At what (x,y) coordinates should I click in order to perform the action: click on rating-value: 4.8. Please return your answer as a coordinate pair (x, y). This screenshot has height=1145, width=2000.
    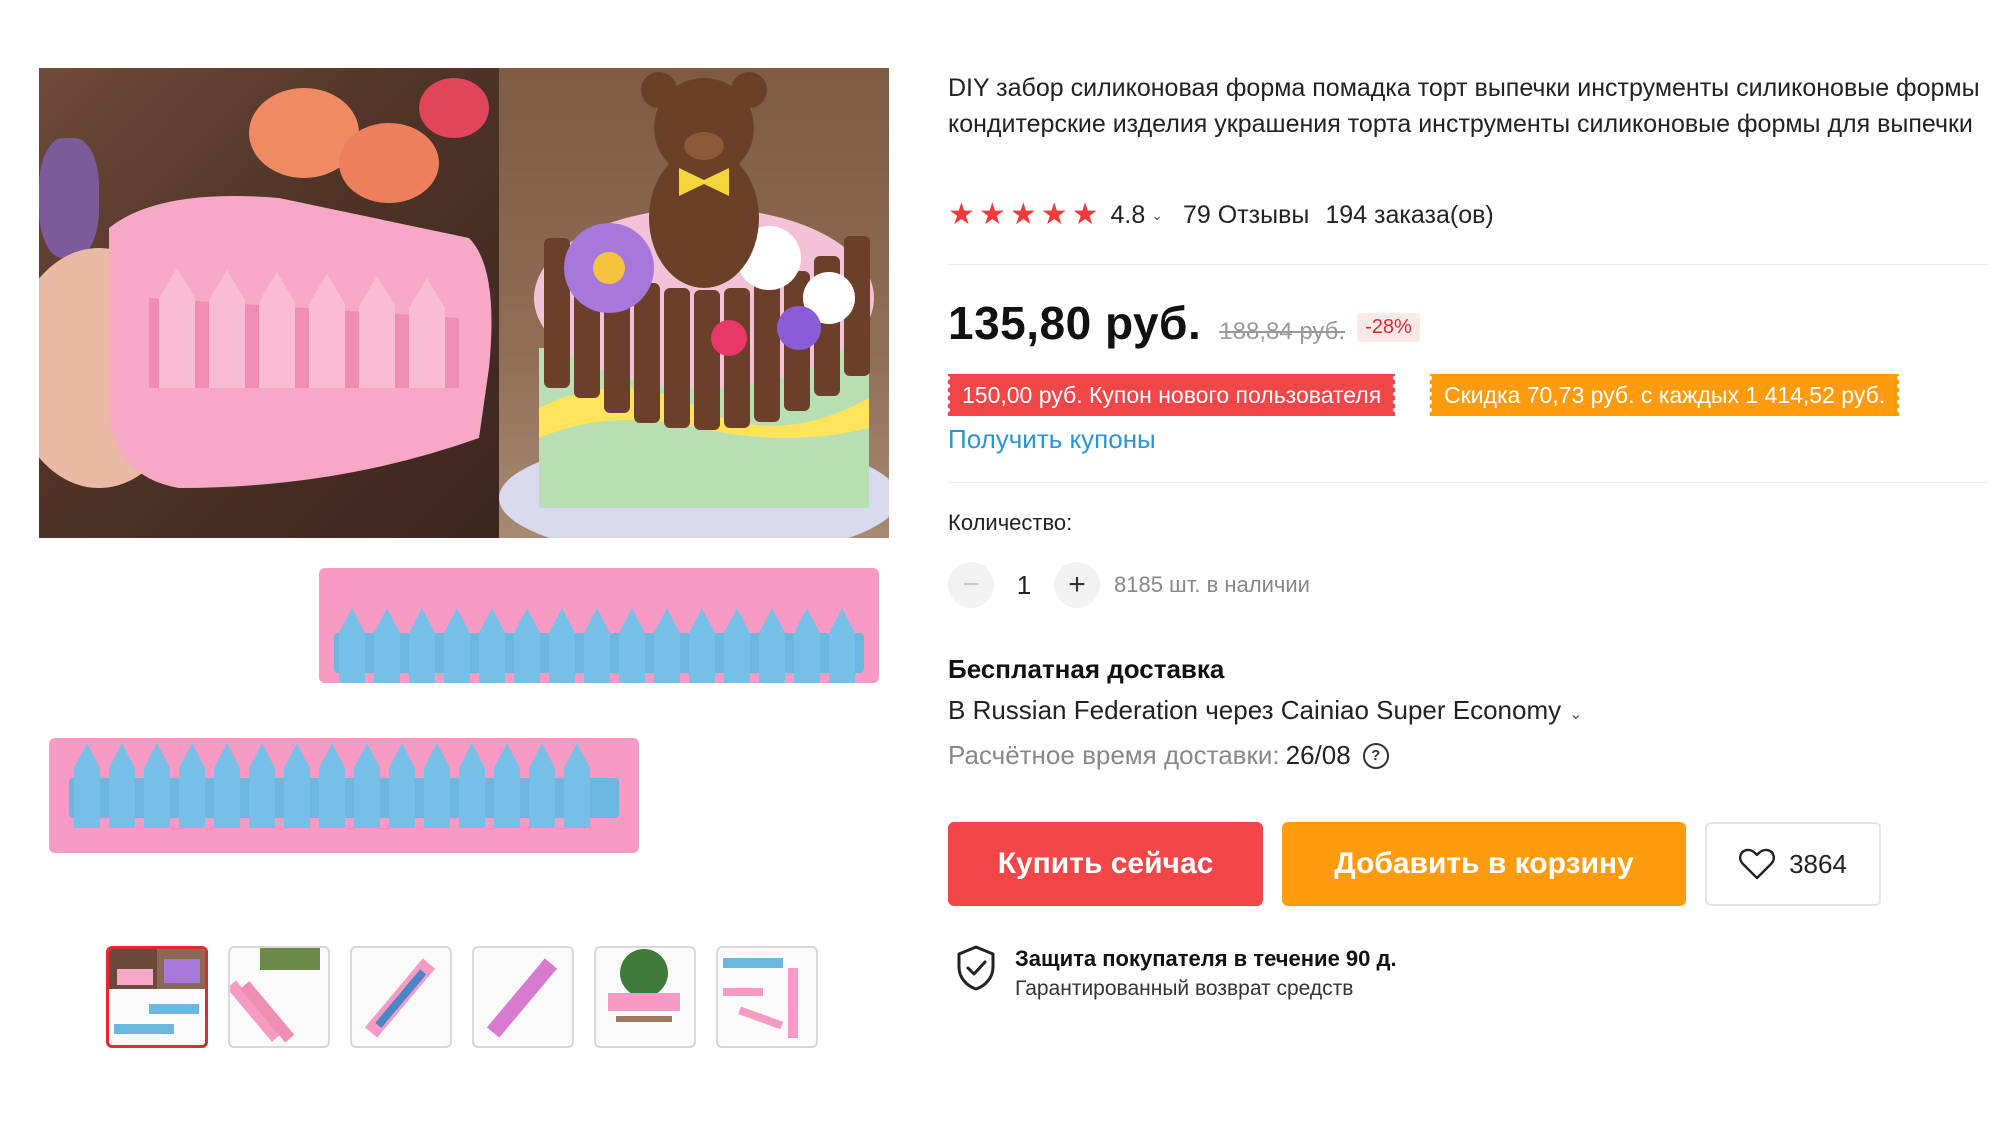
    Looking at the image, I should click on (1128, 215).